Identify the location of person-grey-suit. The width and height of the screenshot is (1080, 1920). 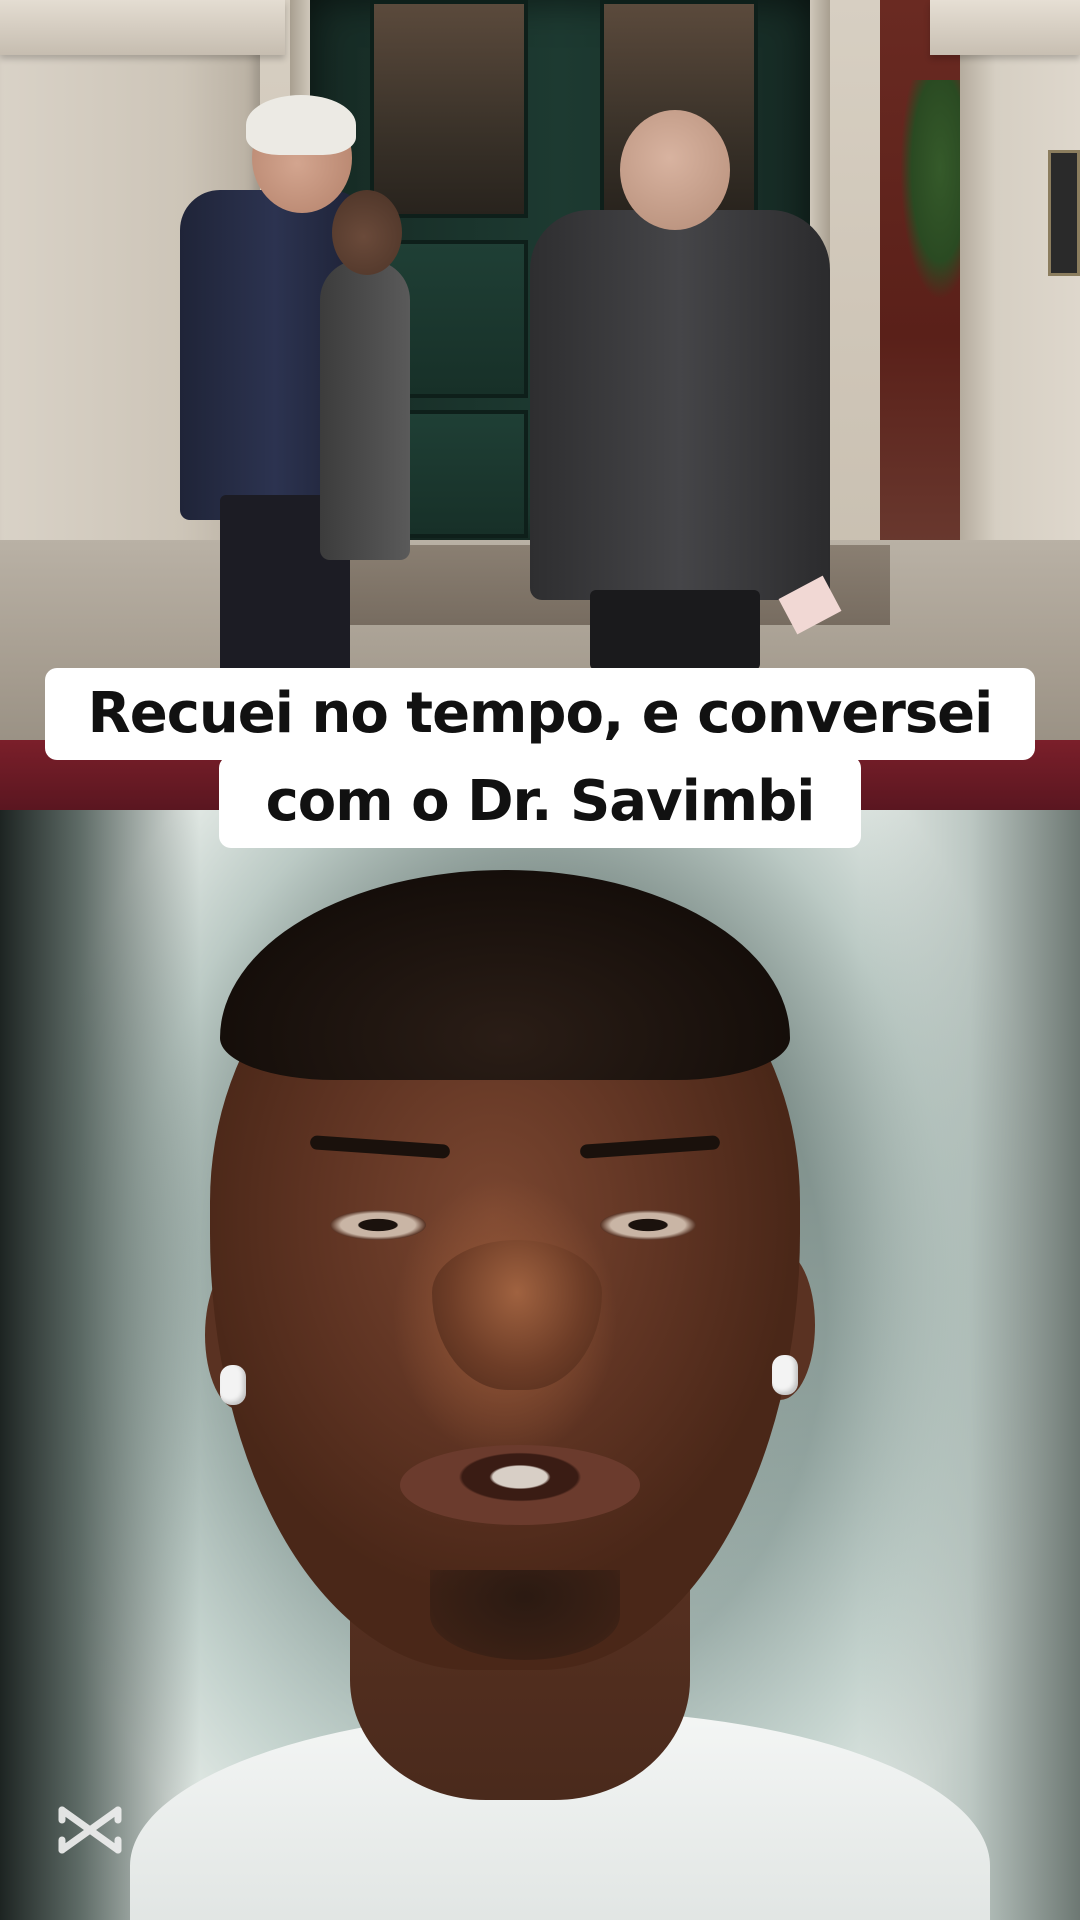
(690, 390).